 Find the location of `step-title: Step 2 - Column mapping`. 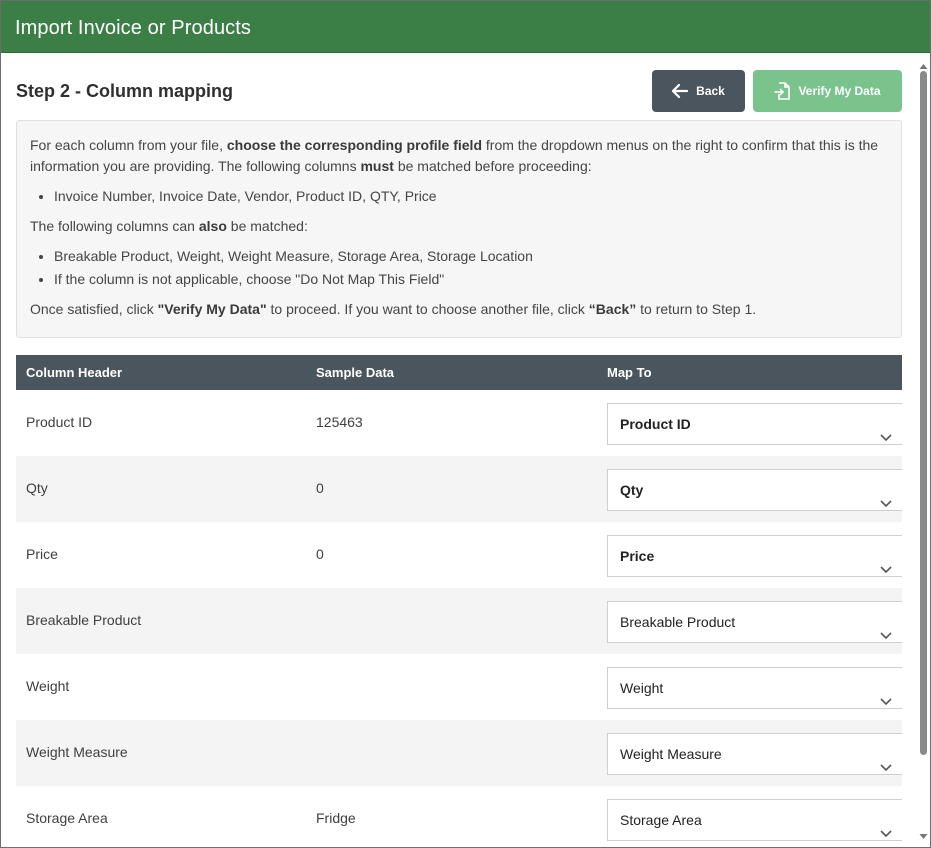

step-title: Step 2 - Column mapping is located at coordinates (125, 91).